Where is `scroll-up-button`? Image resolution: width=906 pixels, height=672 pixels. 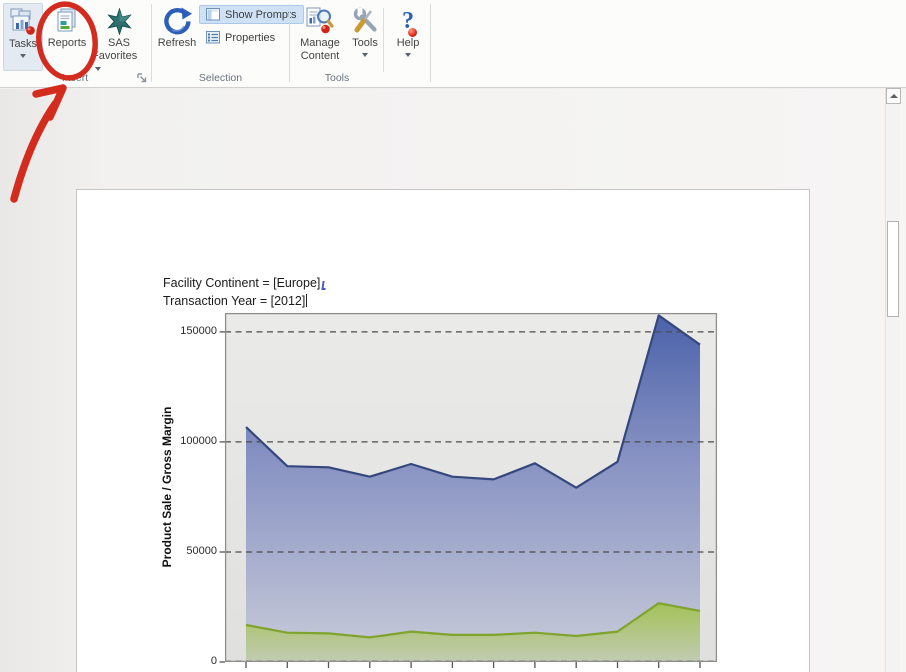
scroll-up-button is located at coordinates (893, 96).